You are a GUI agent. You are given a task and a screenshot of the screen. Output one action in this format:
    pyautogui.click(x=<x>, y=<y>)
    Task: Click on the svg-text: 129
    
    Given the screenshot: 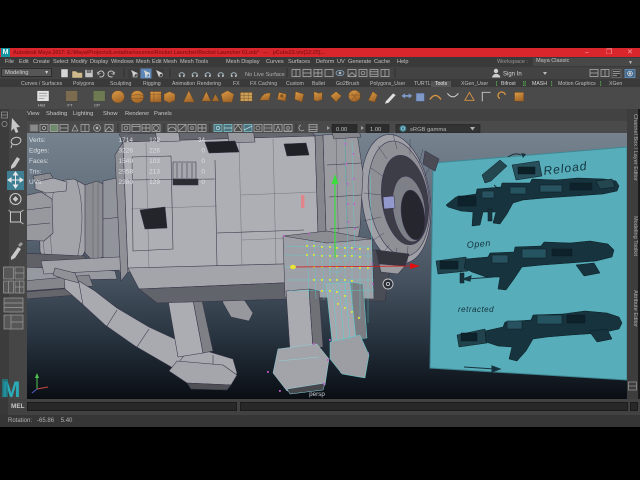 What is the action you would take?
    pyautogui.click(x=154, y=182)
    